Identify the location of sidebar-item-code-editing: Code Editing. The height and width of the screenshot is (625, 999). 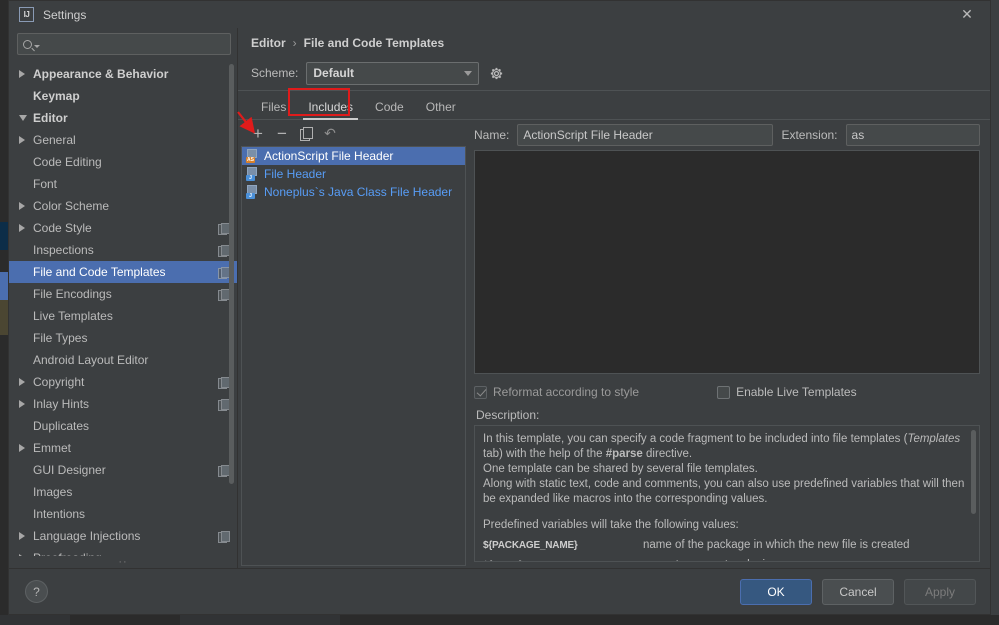
(123, 162).